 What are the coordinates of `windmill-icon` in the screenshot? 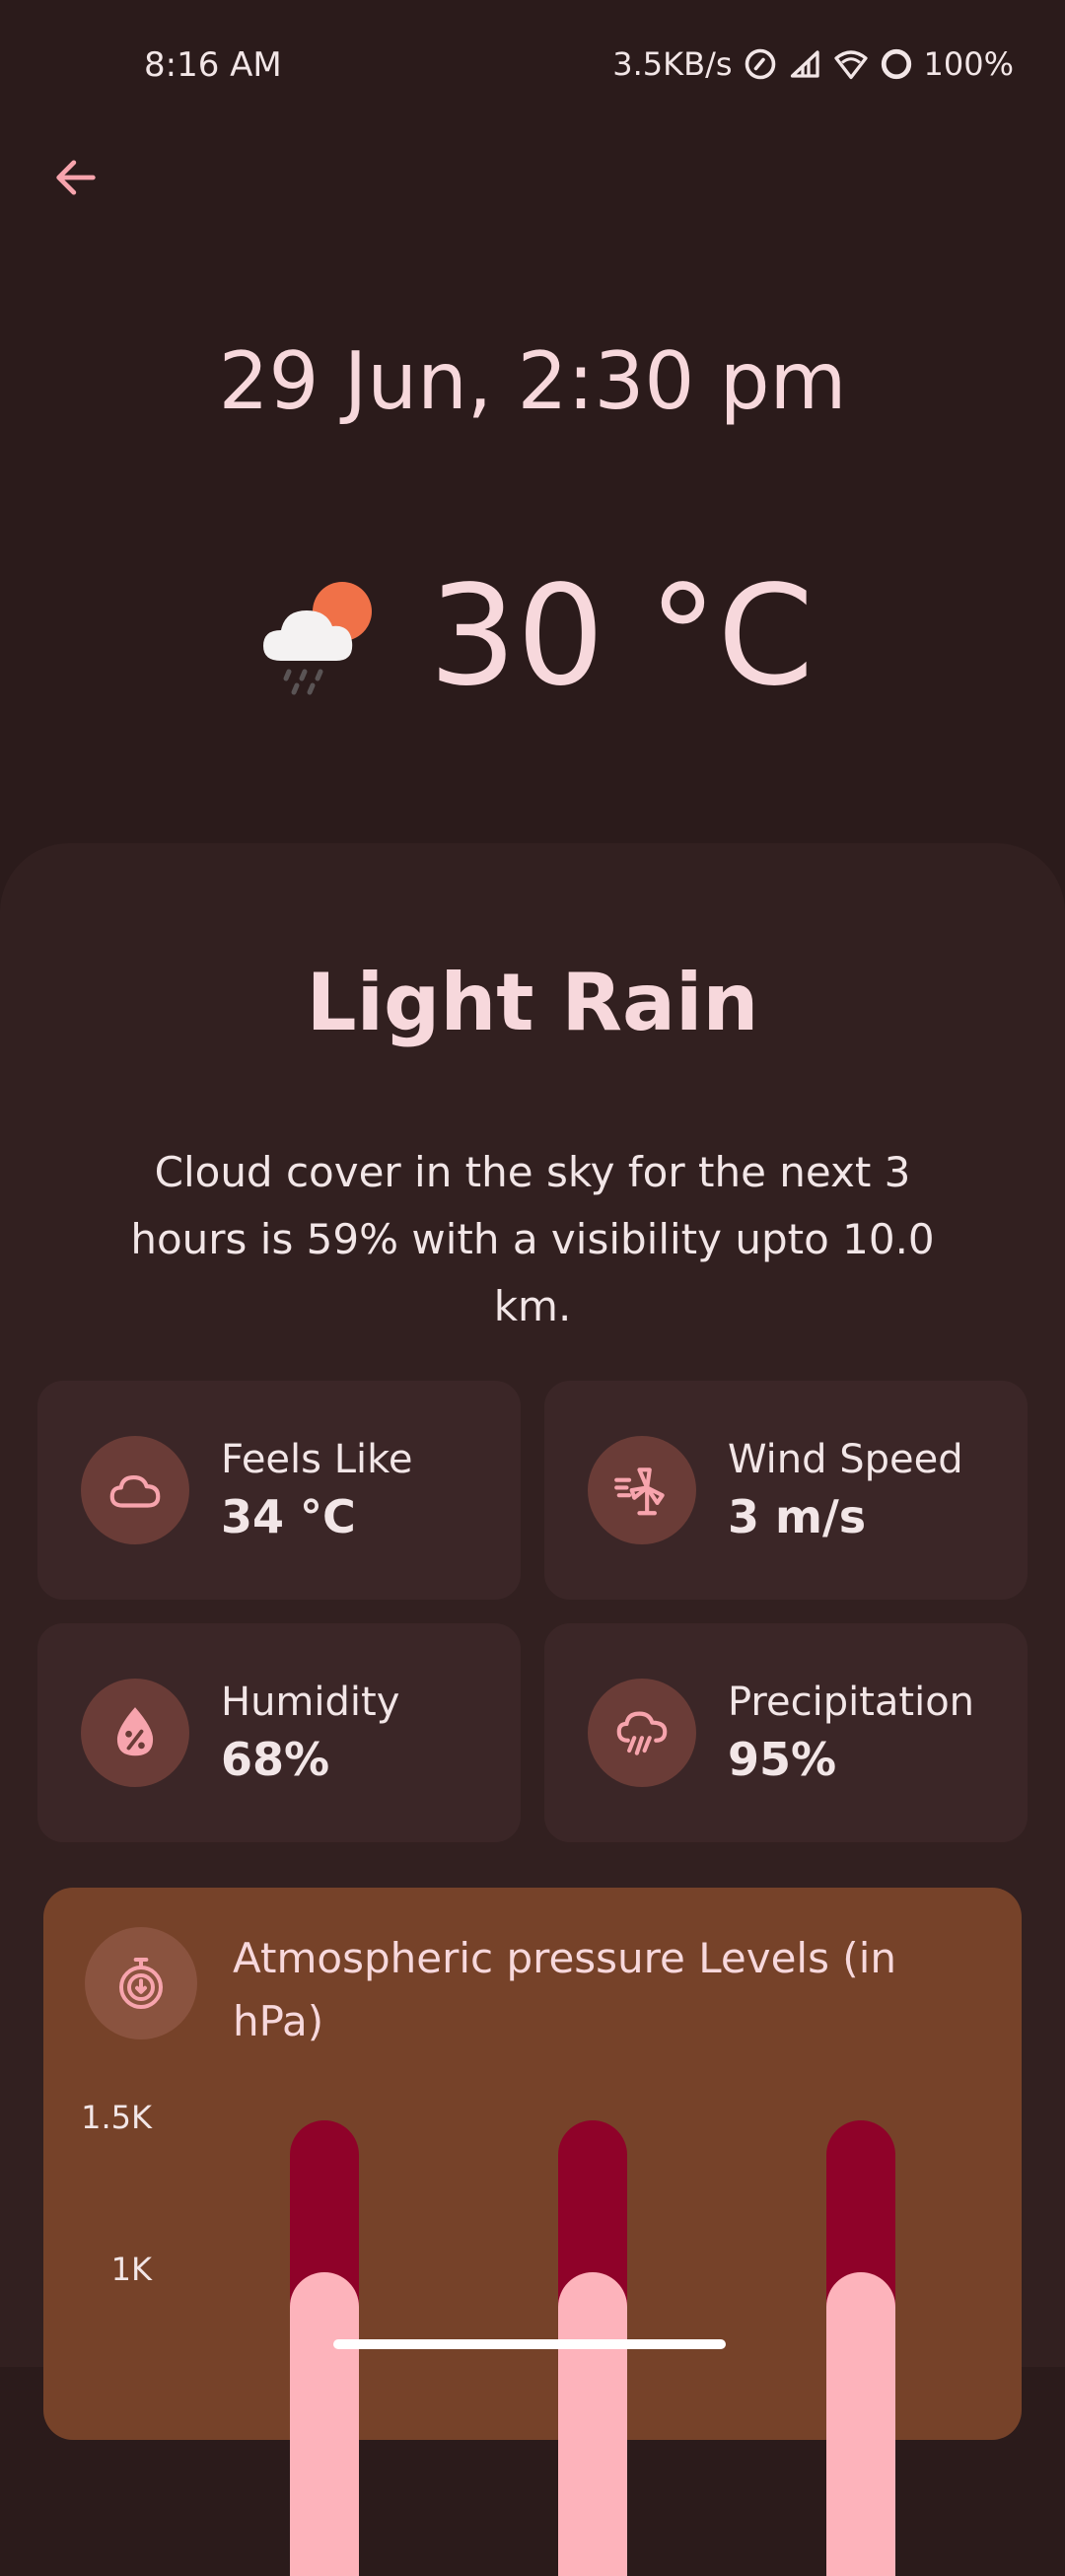 It's located at (639, 1491).